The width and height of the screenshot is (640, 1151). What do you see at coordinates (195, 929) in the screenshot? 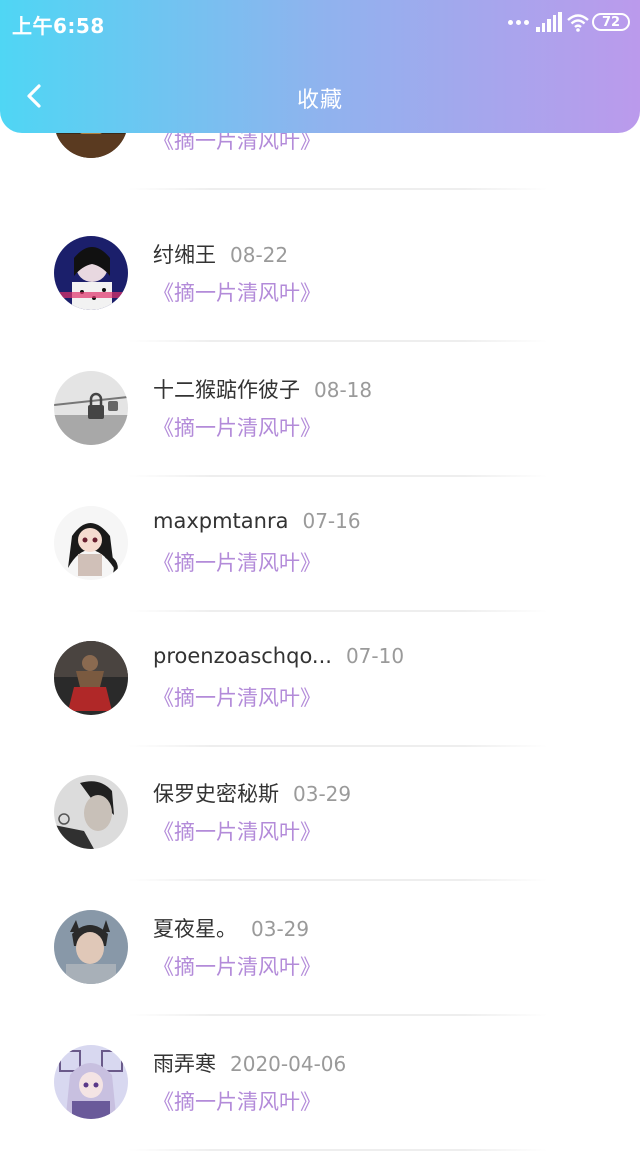
I see `user-name: 夏夜星。` at bounding box center [195, 929].